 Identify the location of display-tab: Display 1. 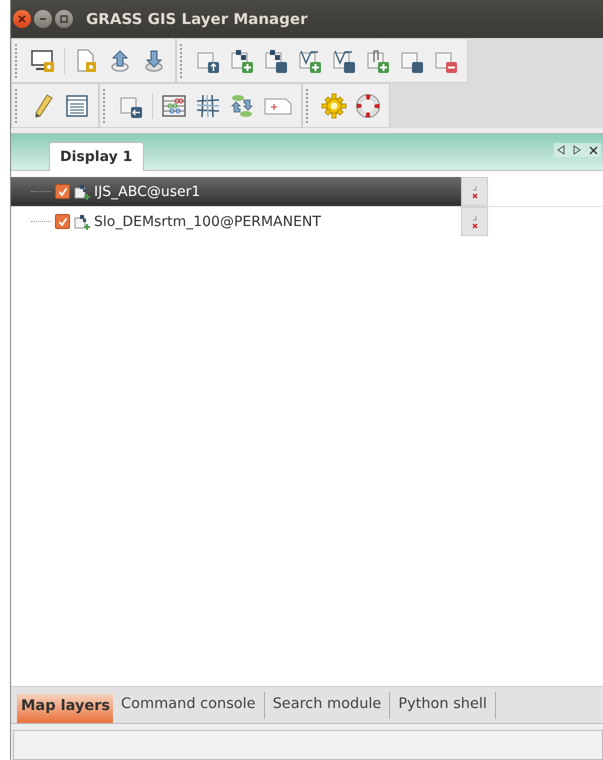
(96, 156).